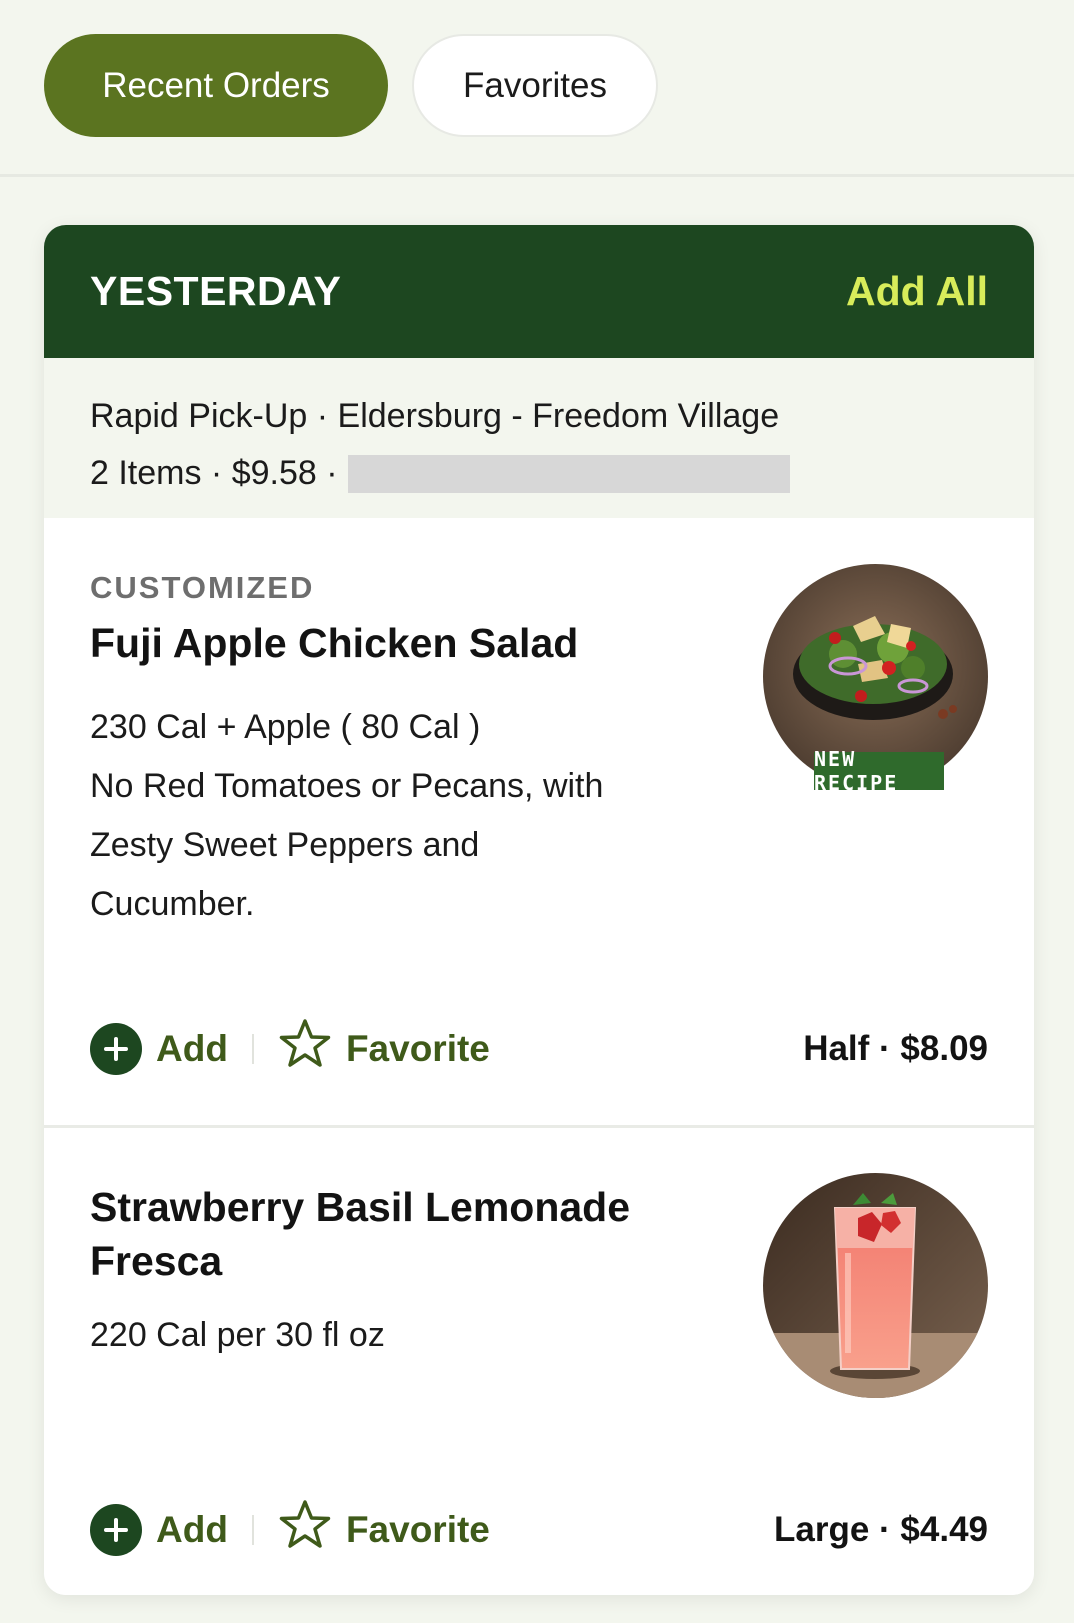 Image resolution: width=1074 pixels, height=1623 pixels. Describe the element at coordinates (881, 1529) in the screenshot. I see `item-size-price: Large · $4.49` at that location.